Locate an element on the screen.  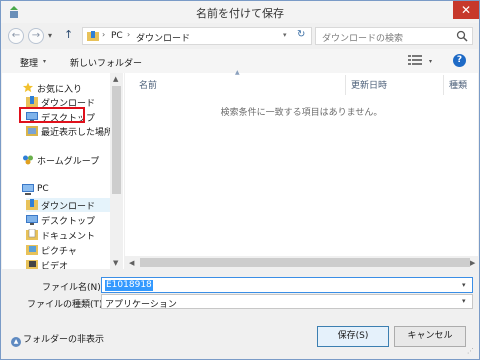
chevron-up-icon: ▲ is located at coordinates (16, 342).